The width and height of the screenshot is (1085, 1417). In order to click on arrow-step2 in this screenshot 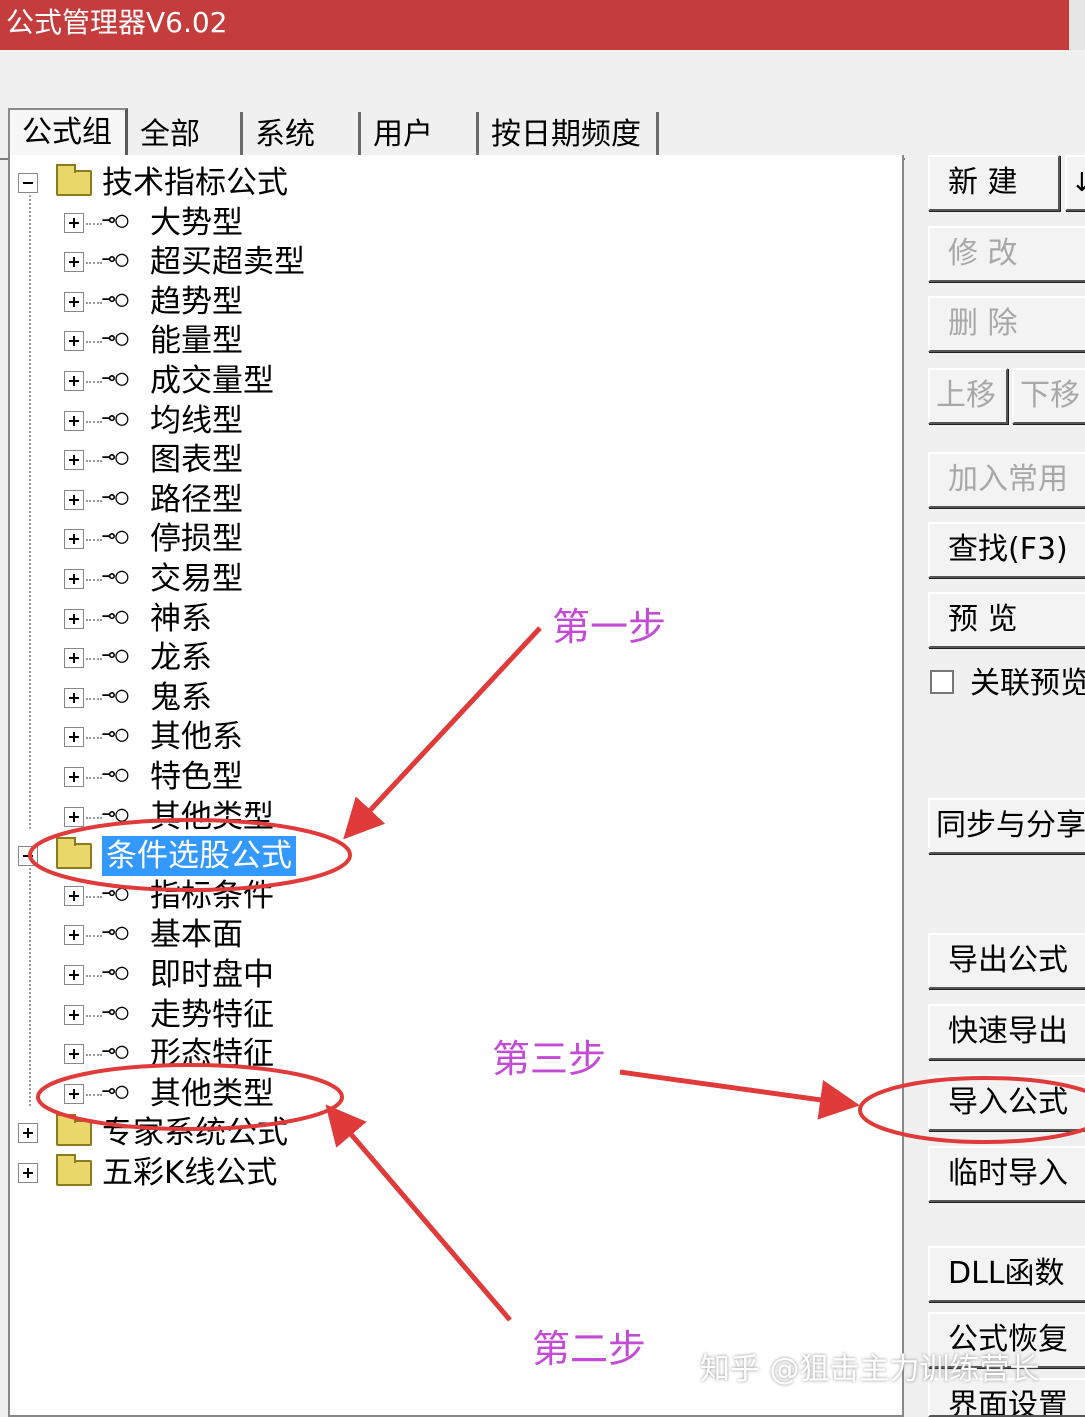, I will do `click(418, 1213)`.